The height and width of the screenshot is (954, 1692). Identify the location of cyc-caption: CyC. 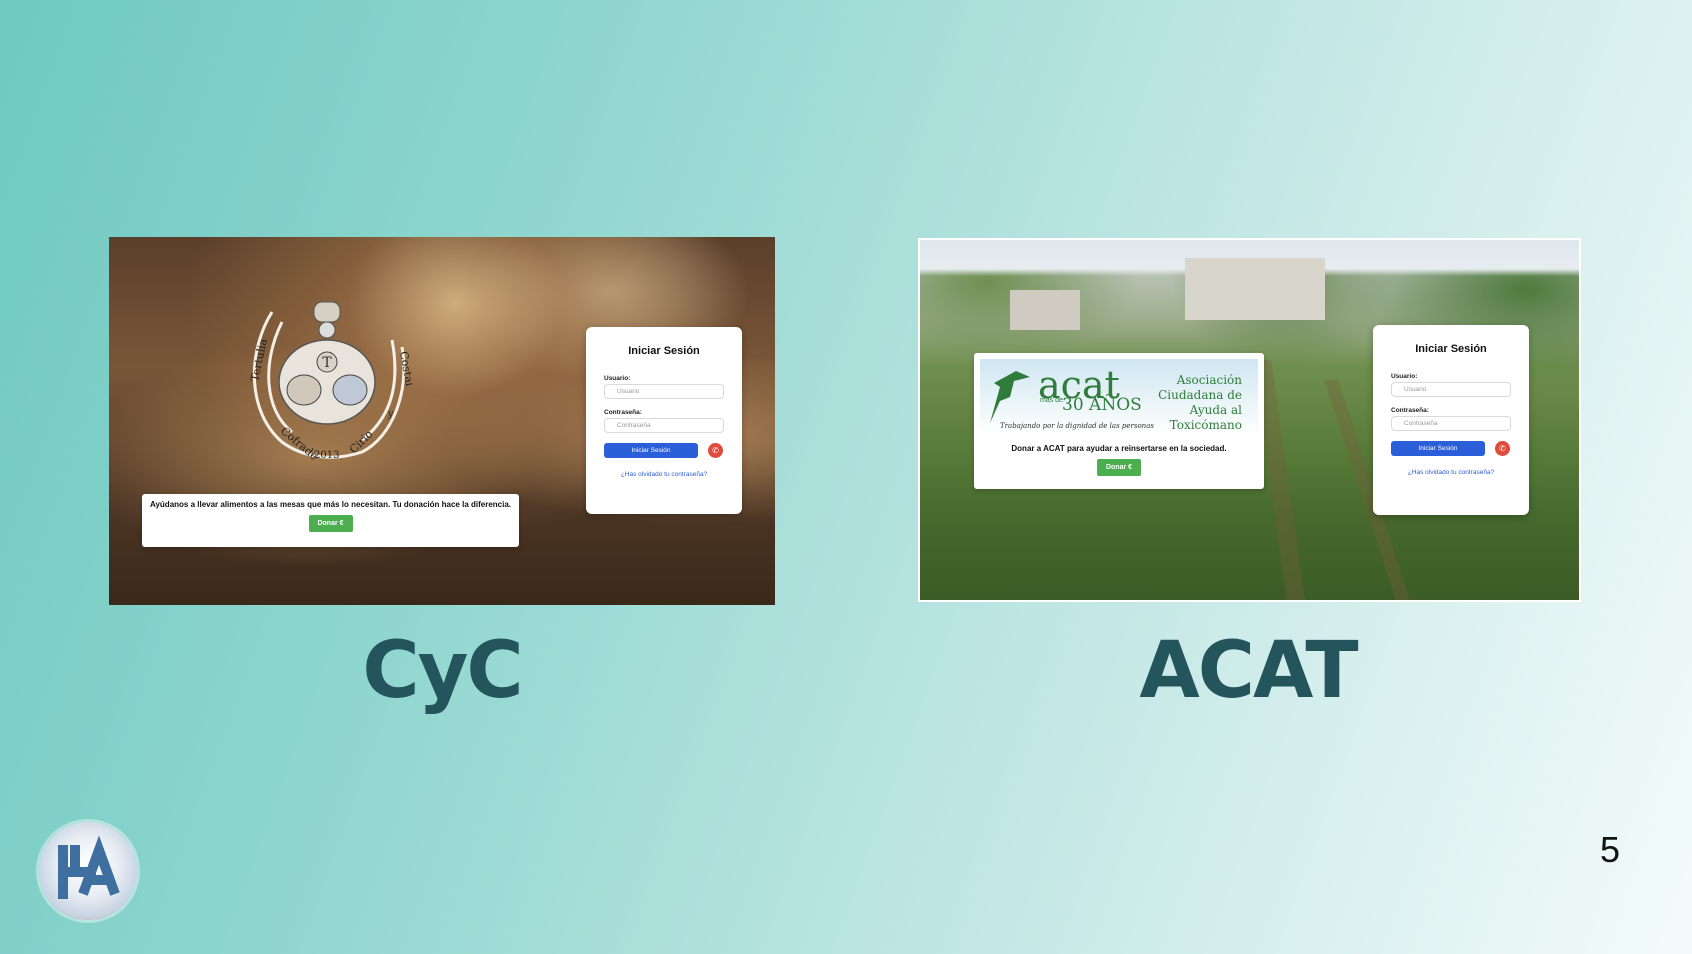
(442, 671).